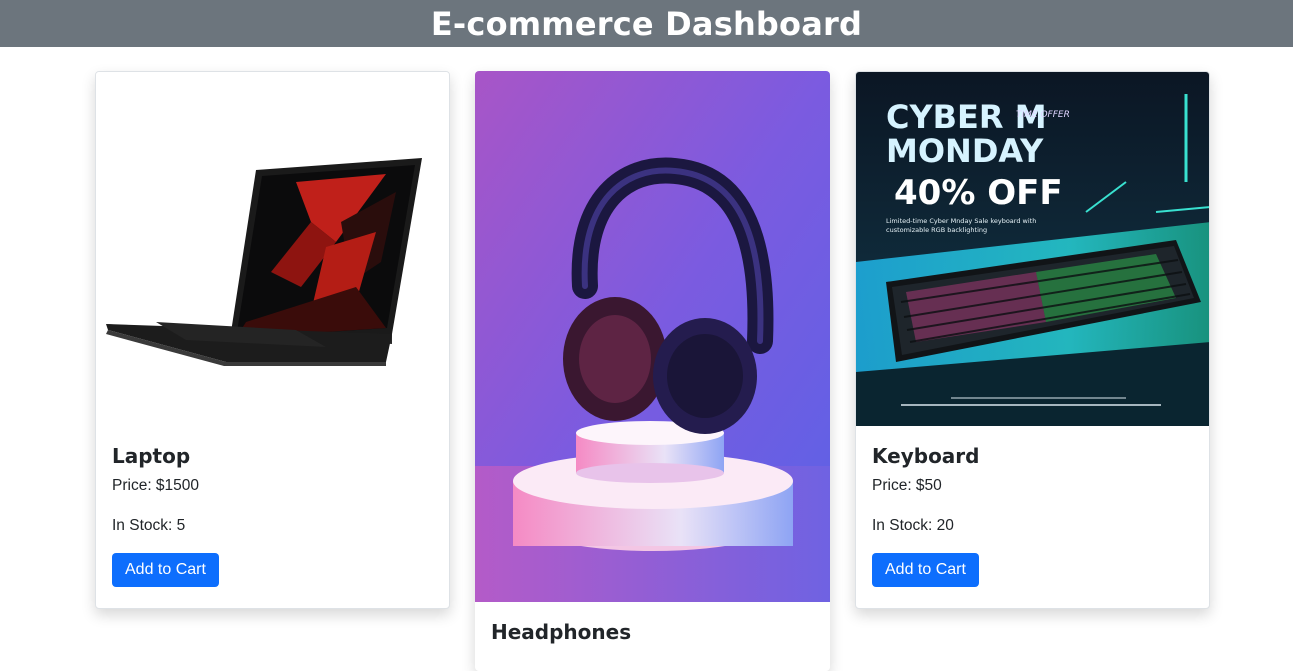 The height and width of the screenshot is (671, 1293). What do you see at coordinates (561, 632) in the screenshot?
I see `product-name: Headphones` at bounding box center [561, 632].